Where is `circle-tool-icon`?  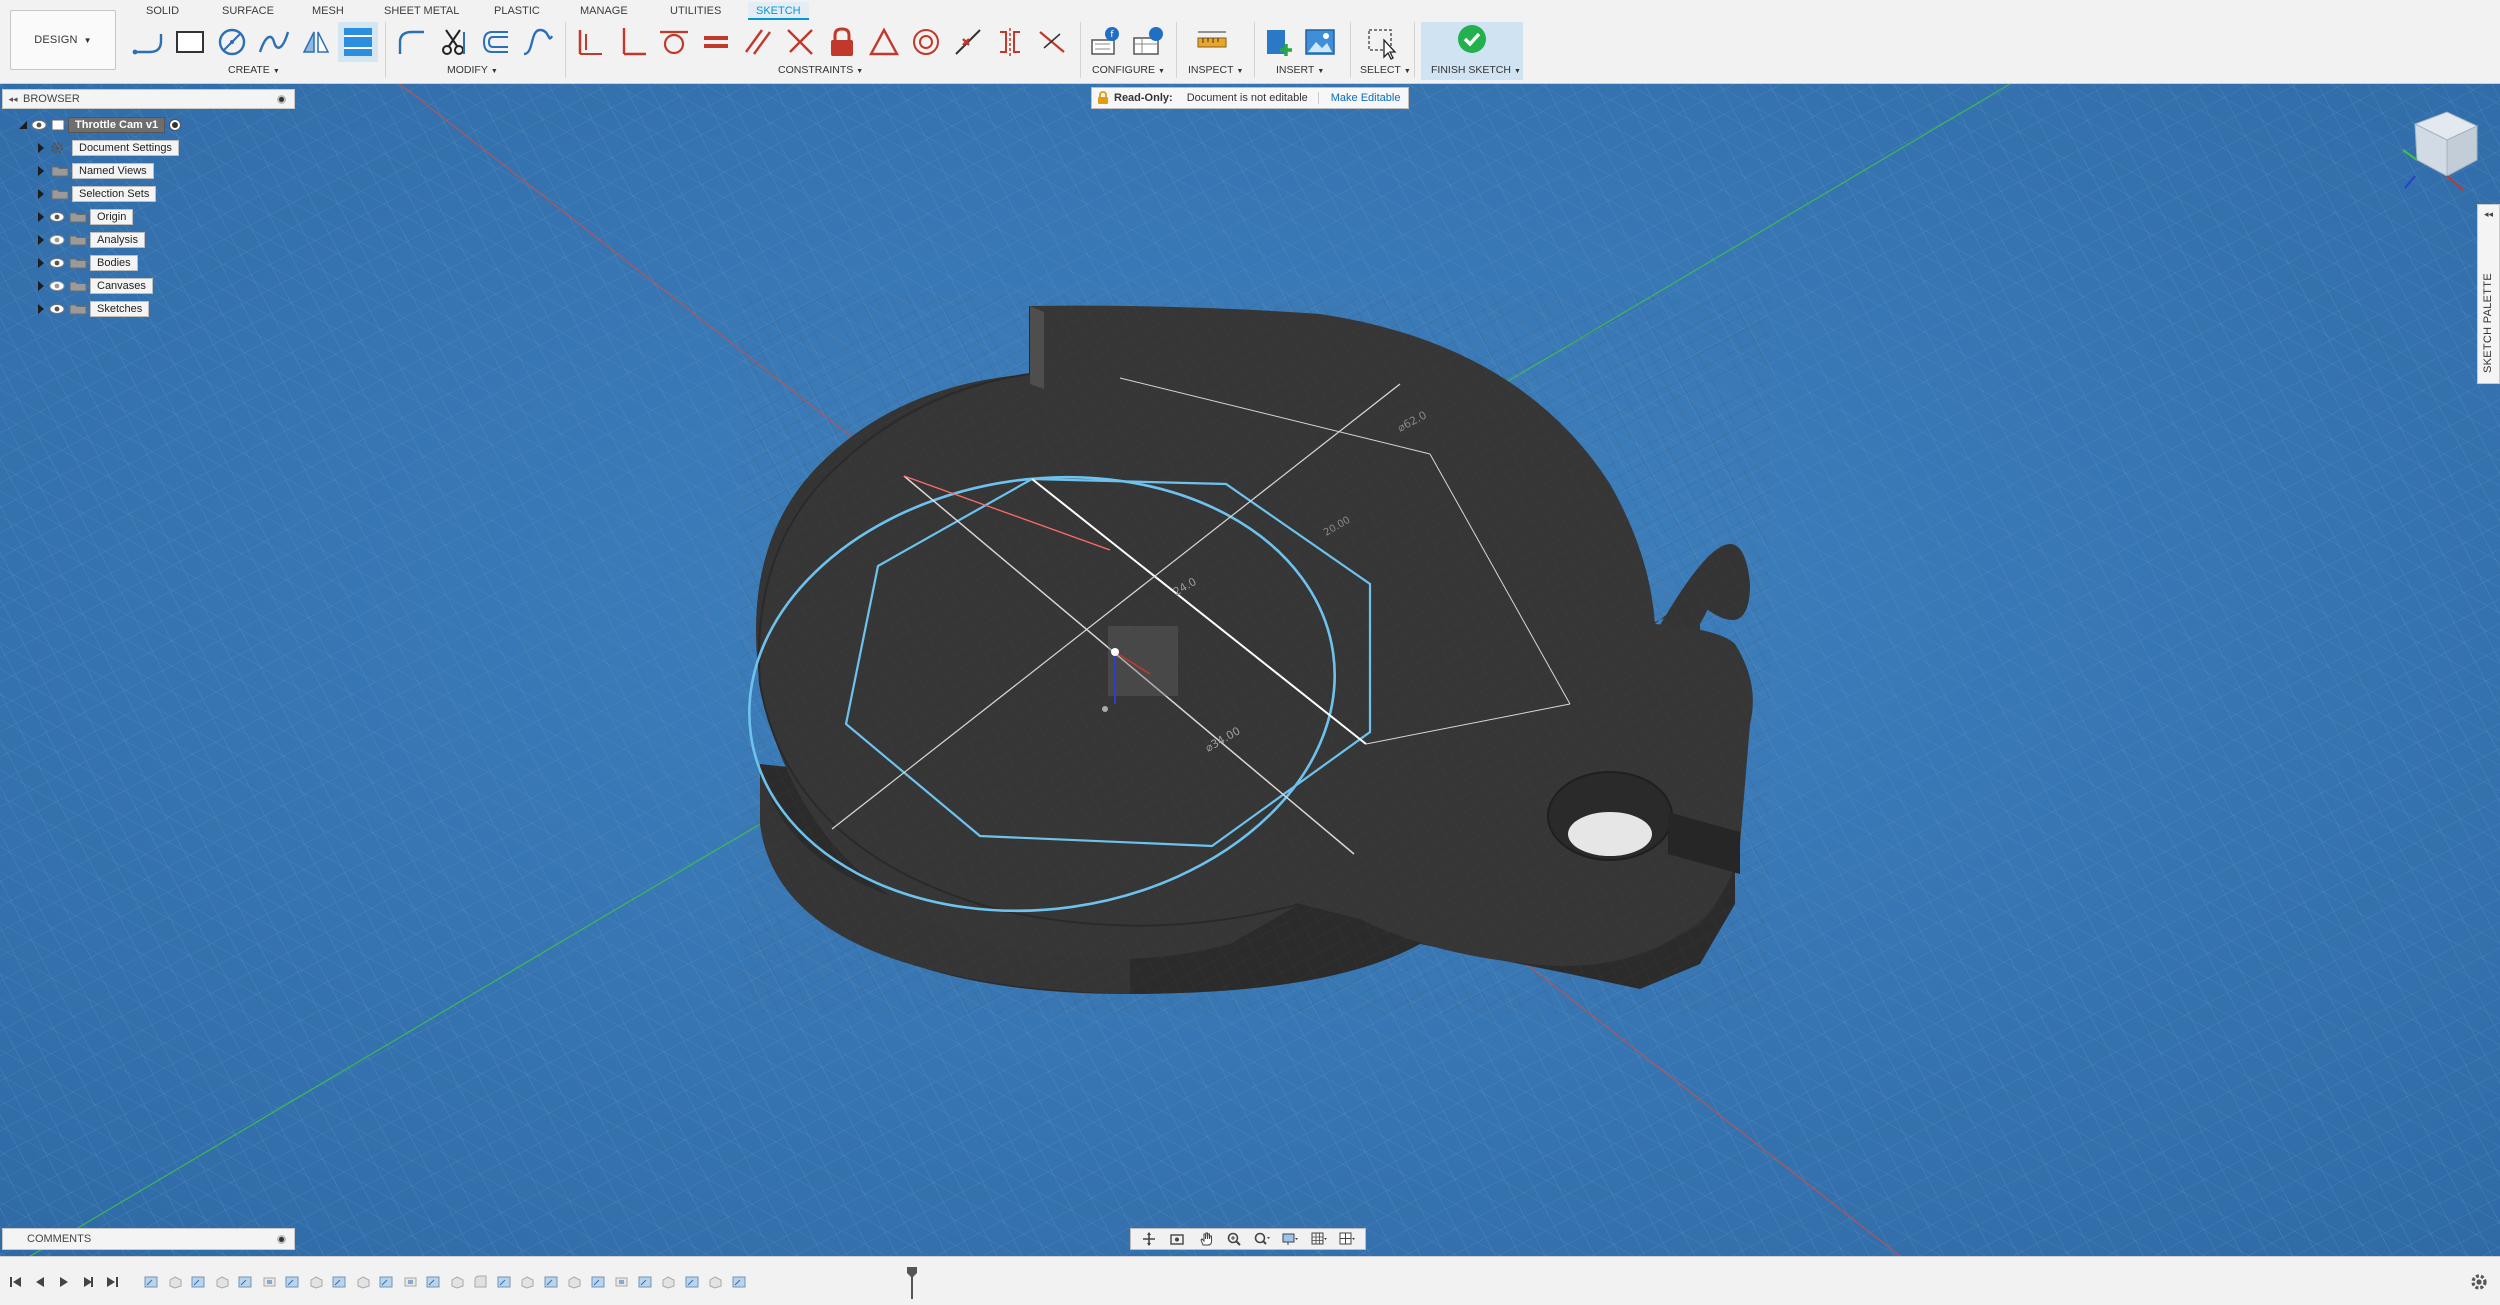 circle-tool-icon is located at coordinates (232, 42).